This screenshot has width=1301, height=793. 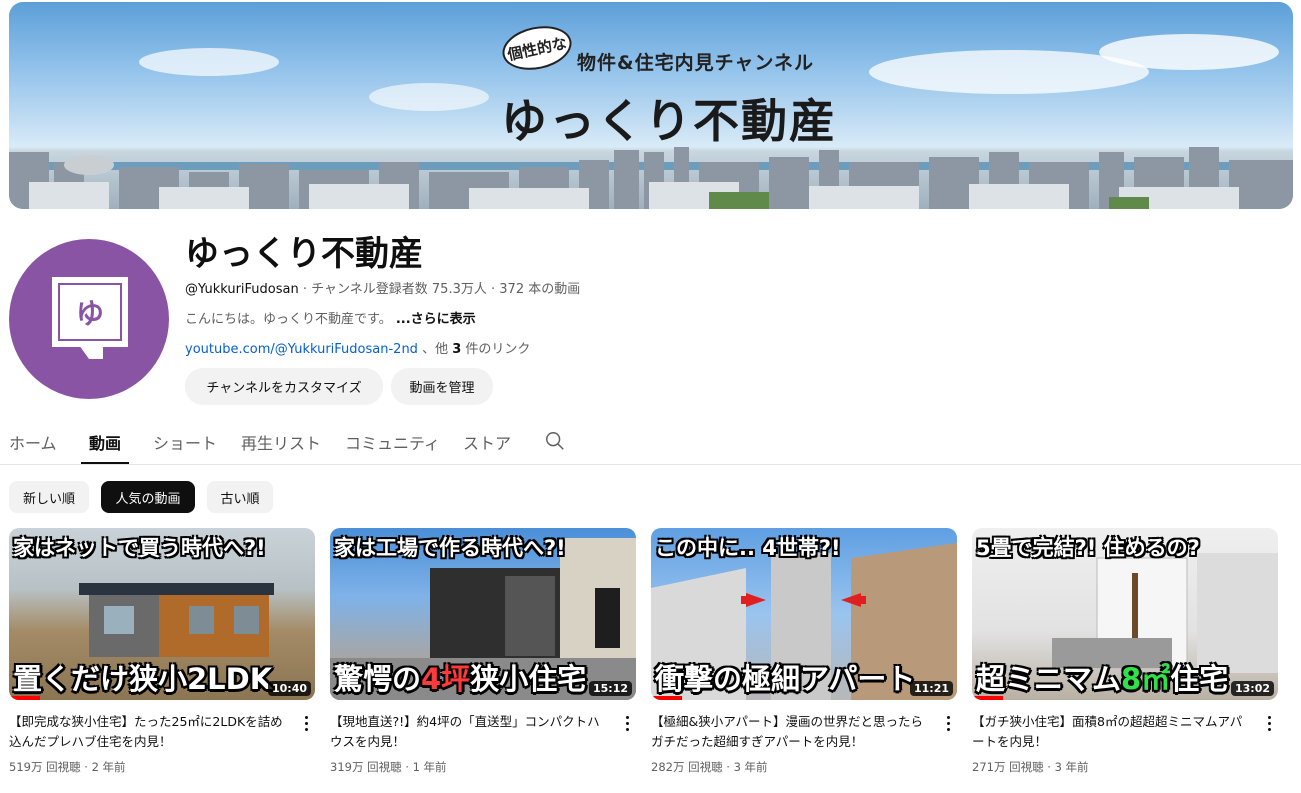 I want to click on manage-videos-button: 動画を管理, so click(x=442, y=386).